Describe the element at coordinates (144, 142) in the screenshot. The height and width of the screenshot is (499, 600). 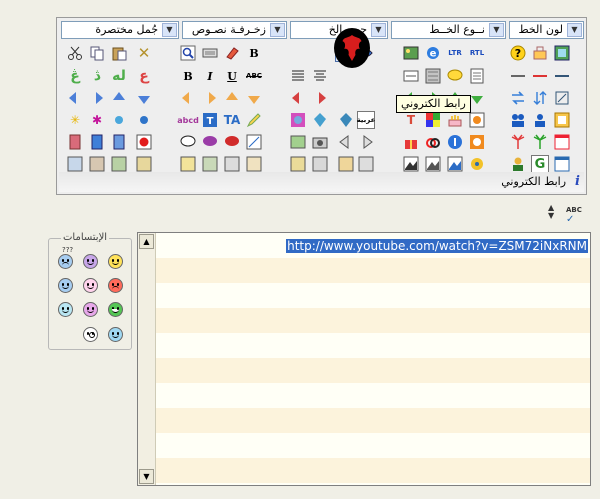
I see `record-icon` at that location.